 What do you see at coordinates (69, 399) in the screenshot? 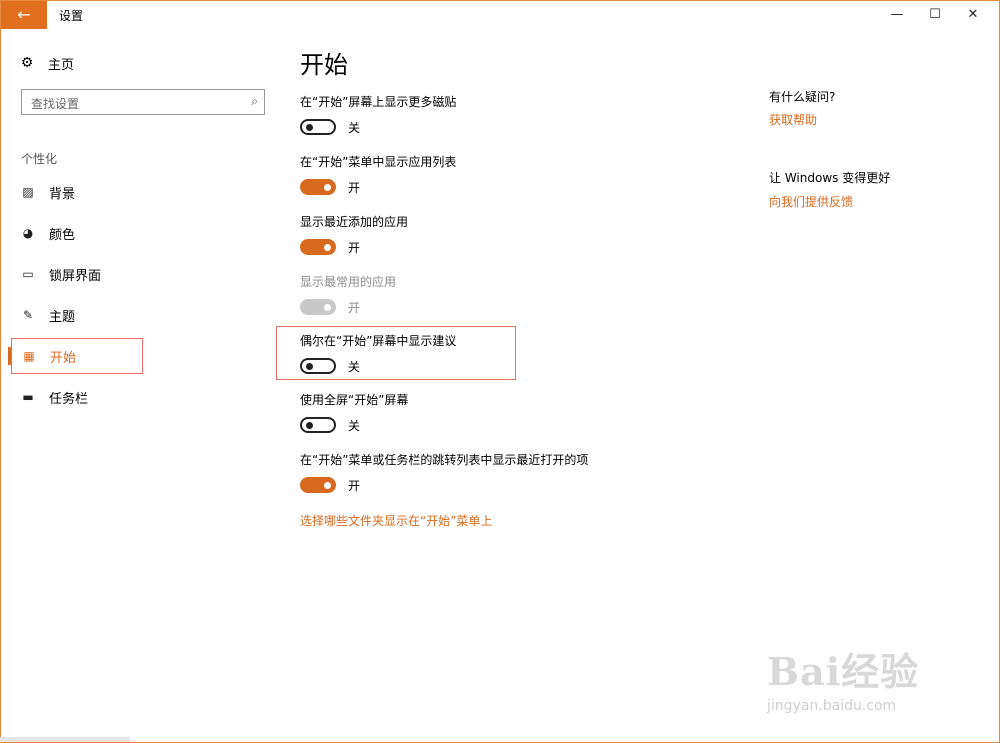
I see `sidebar-item-label: 任务栏` at bounding box center [69, 399].